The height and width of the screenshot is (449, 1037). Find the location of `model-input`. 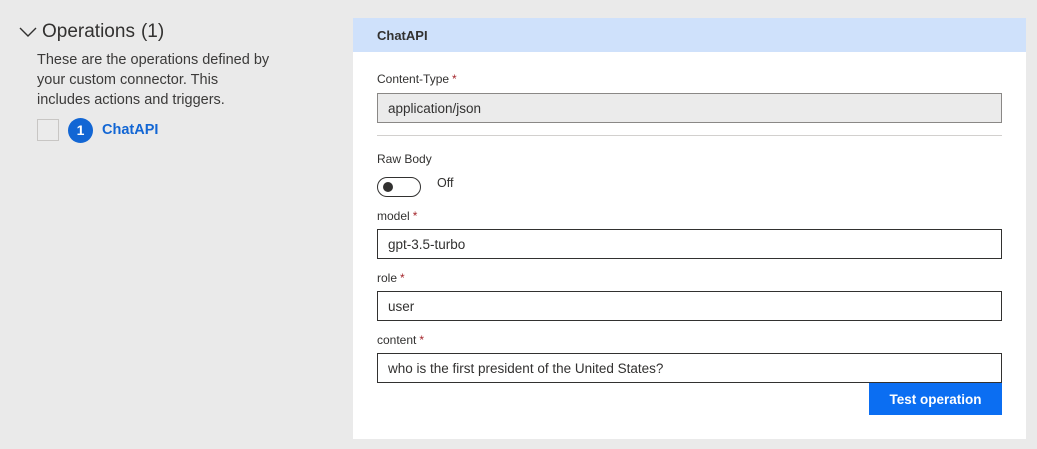

model-input is located at coordinates (689, 244).